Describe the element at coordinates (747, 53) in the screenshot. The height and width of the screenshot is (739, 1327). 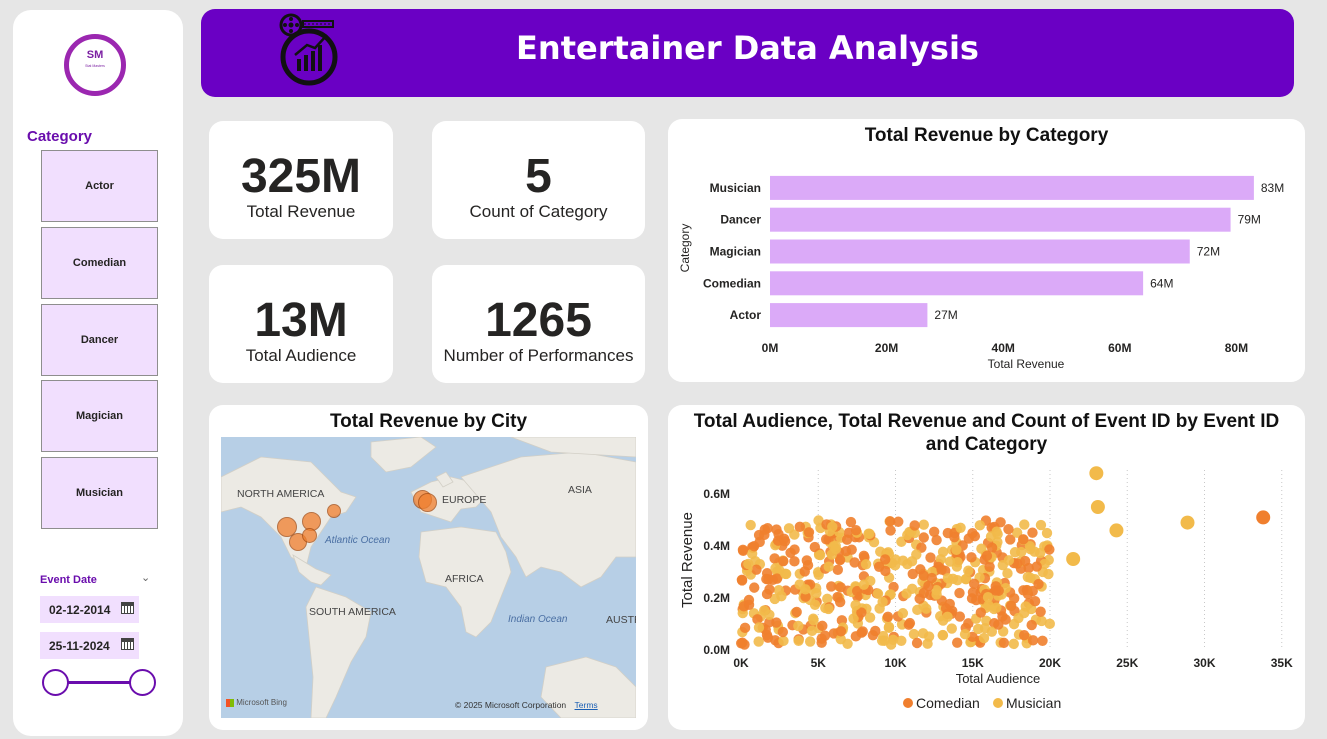
I see `header-banner: Entertainer Data Analysis` at that location.